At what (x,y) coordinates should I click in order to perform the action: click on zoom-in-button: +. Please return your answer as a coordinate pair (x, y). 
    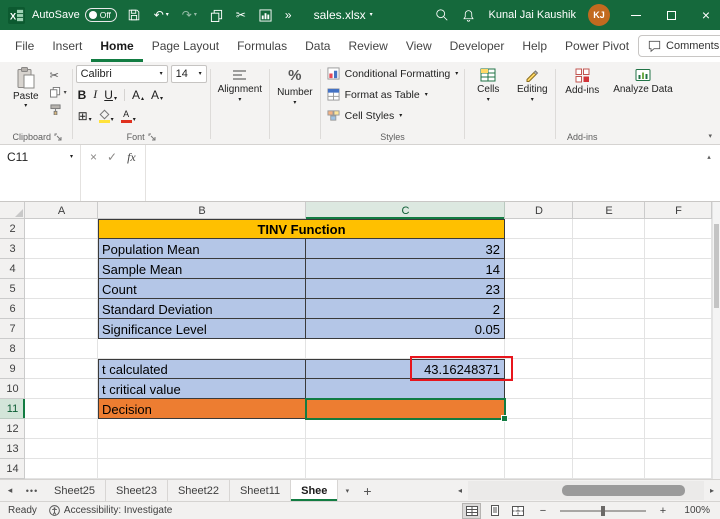
    Looking at the image, I should click on (663, 511).